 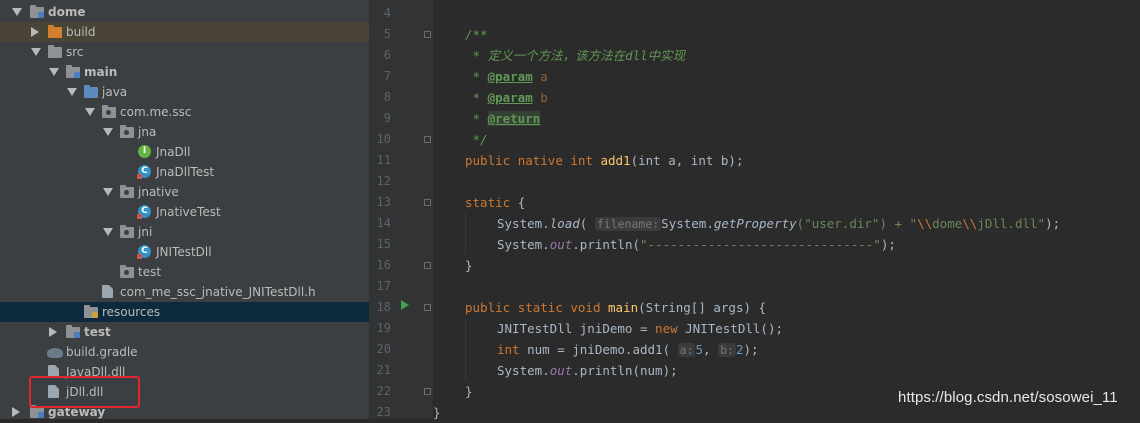 What do you see at coordinates (727, 350) in the screenshot?
I see `parameter-hint: b:` at bounding box center [727, 350].